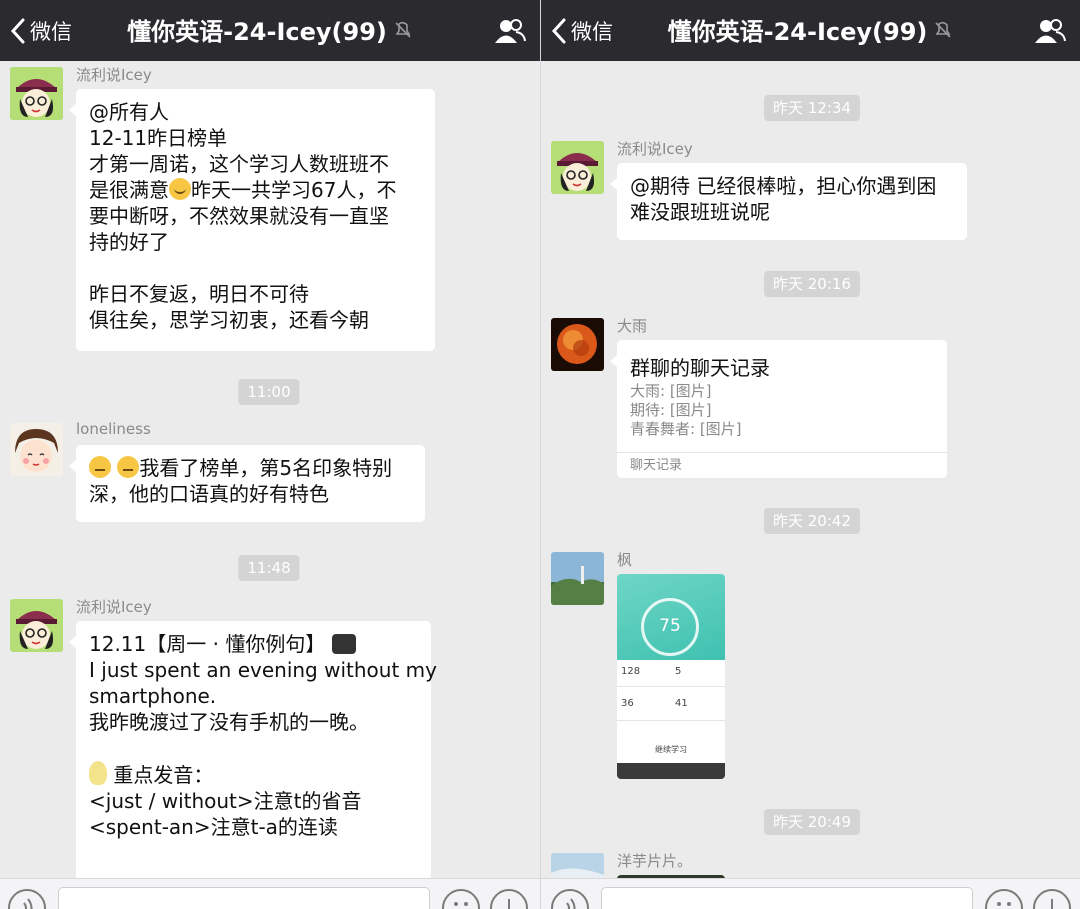 The height and width of the screenshot is (909, 1080). Describe the element at coordinates (129, 242) in the screenshot. I see `message-text: 持的好了` at that location.